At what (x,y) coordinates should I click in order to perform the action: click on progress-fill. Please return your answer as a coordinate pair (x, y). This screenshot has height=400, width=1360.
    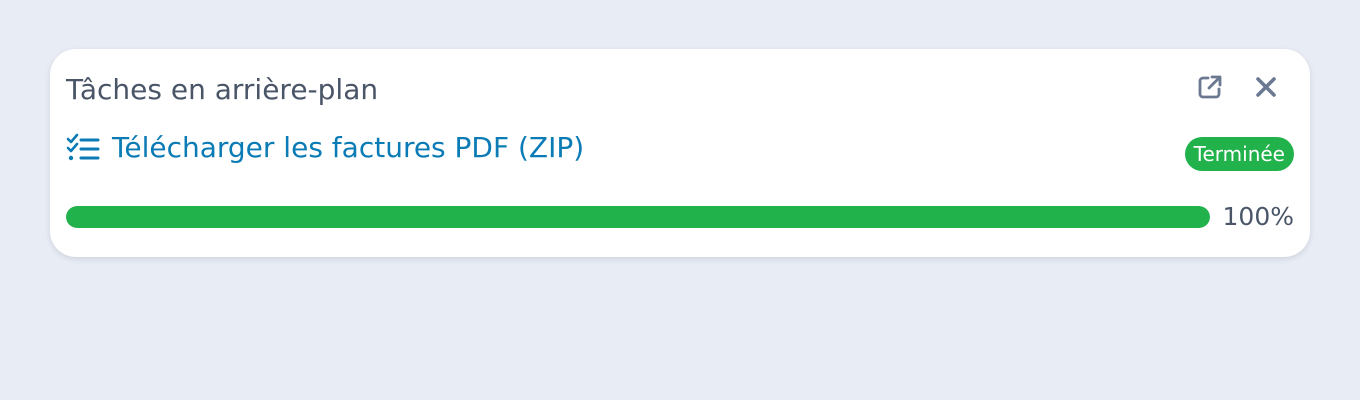
    Looking at the image, I should click on (638, 217).